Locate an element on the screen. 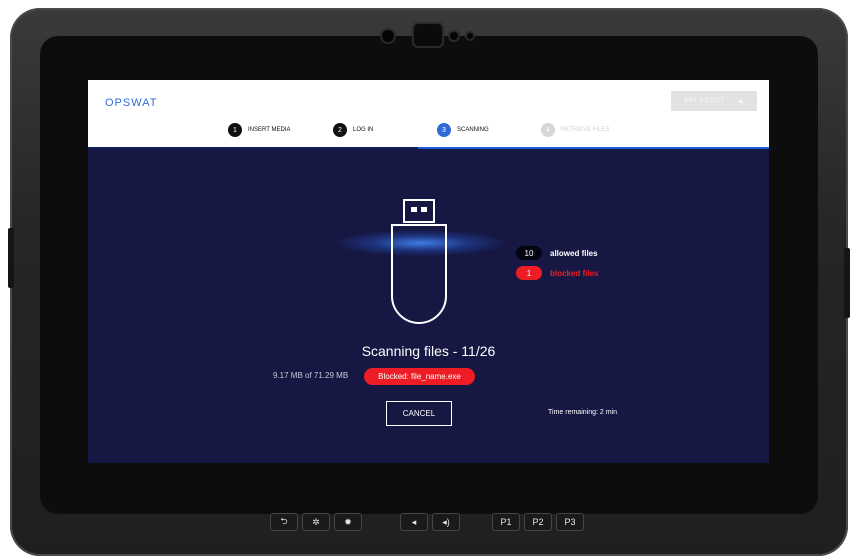 Image resolution: width=858 pixels, height=560 pixels. hardware-buttons-left: ⮌ ✲ ✹ is located at coordinates (318, 522).